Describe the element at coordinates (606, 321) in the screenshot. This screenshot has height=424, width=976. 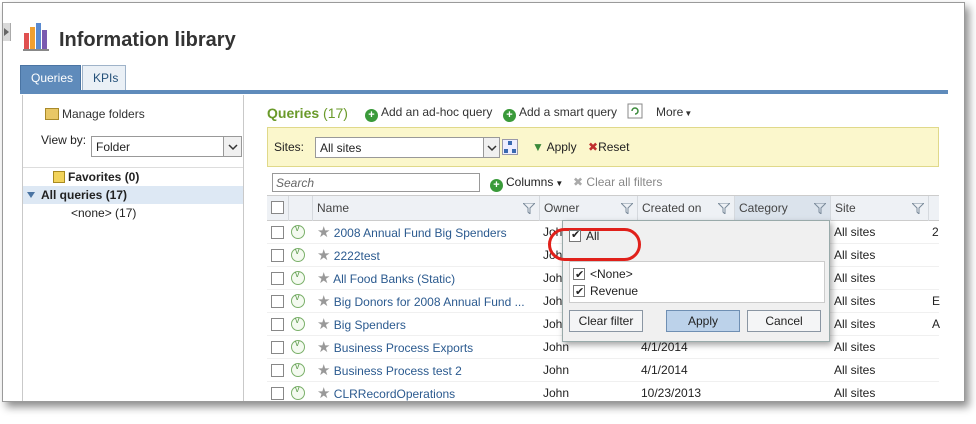
I see `clear-filter-button: Clear filter` at that location.